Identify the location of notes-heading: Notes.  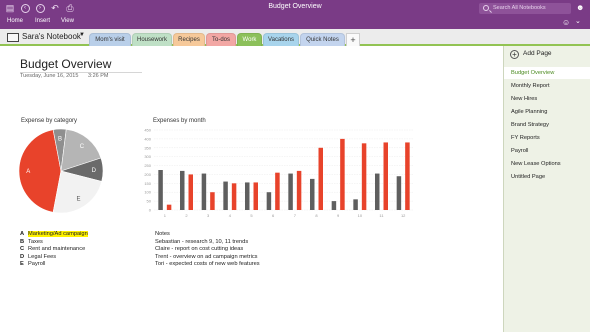
(162, 234).